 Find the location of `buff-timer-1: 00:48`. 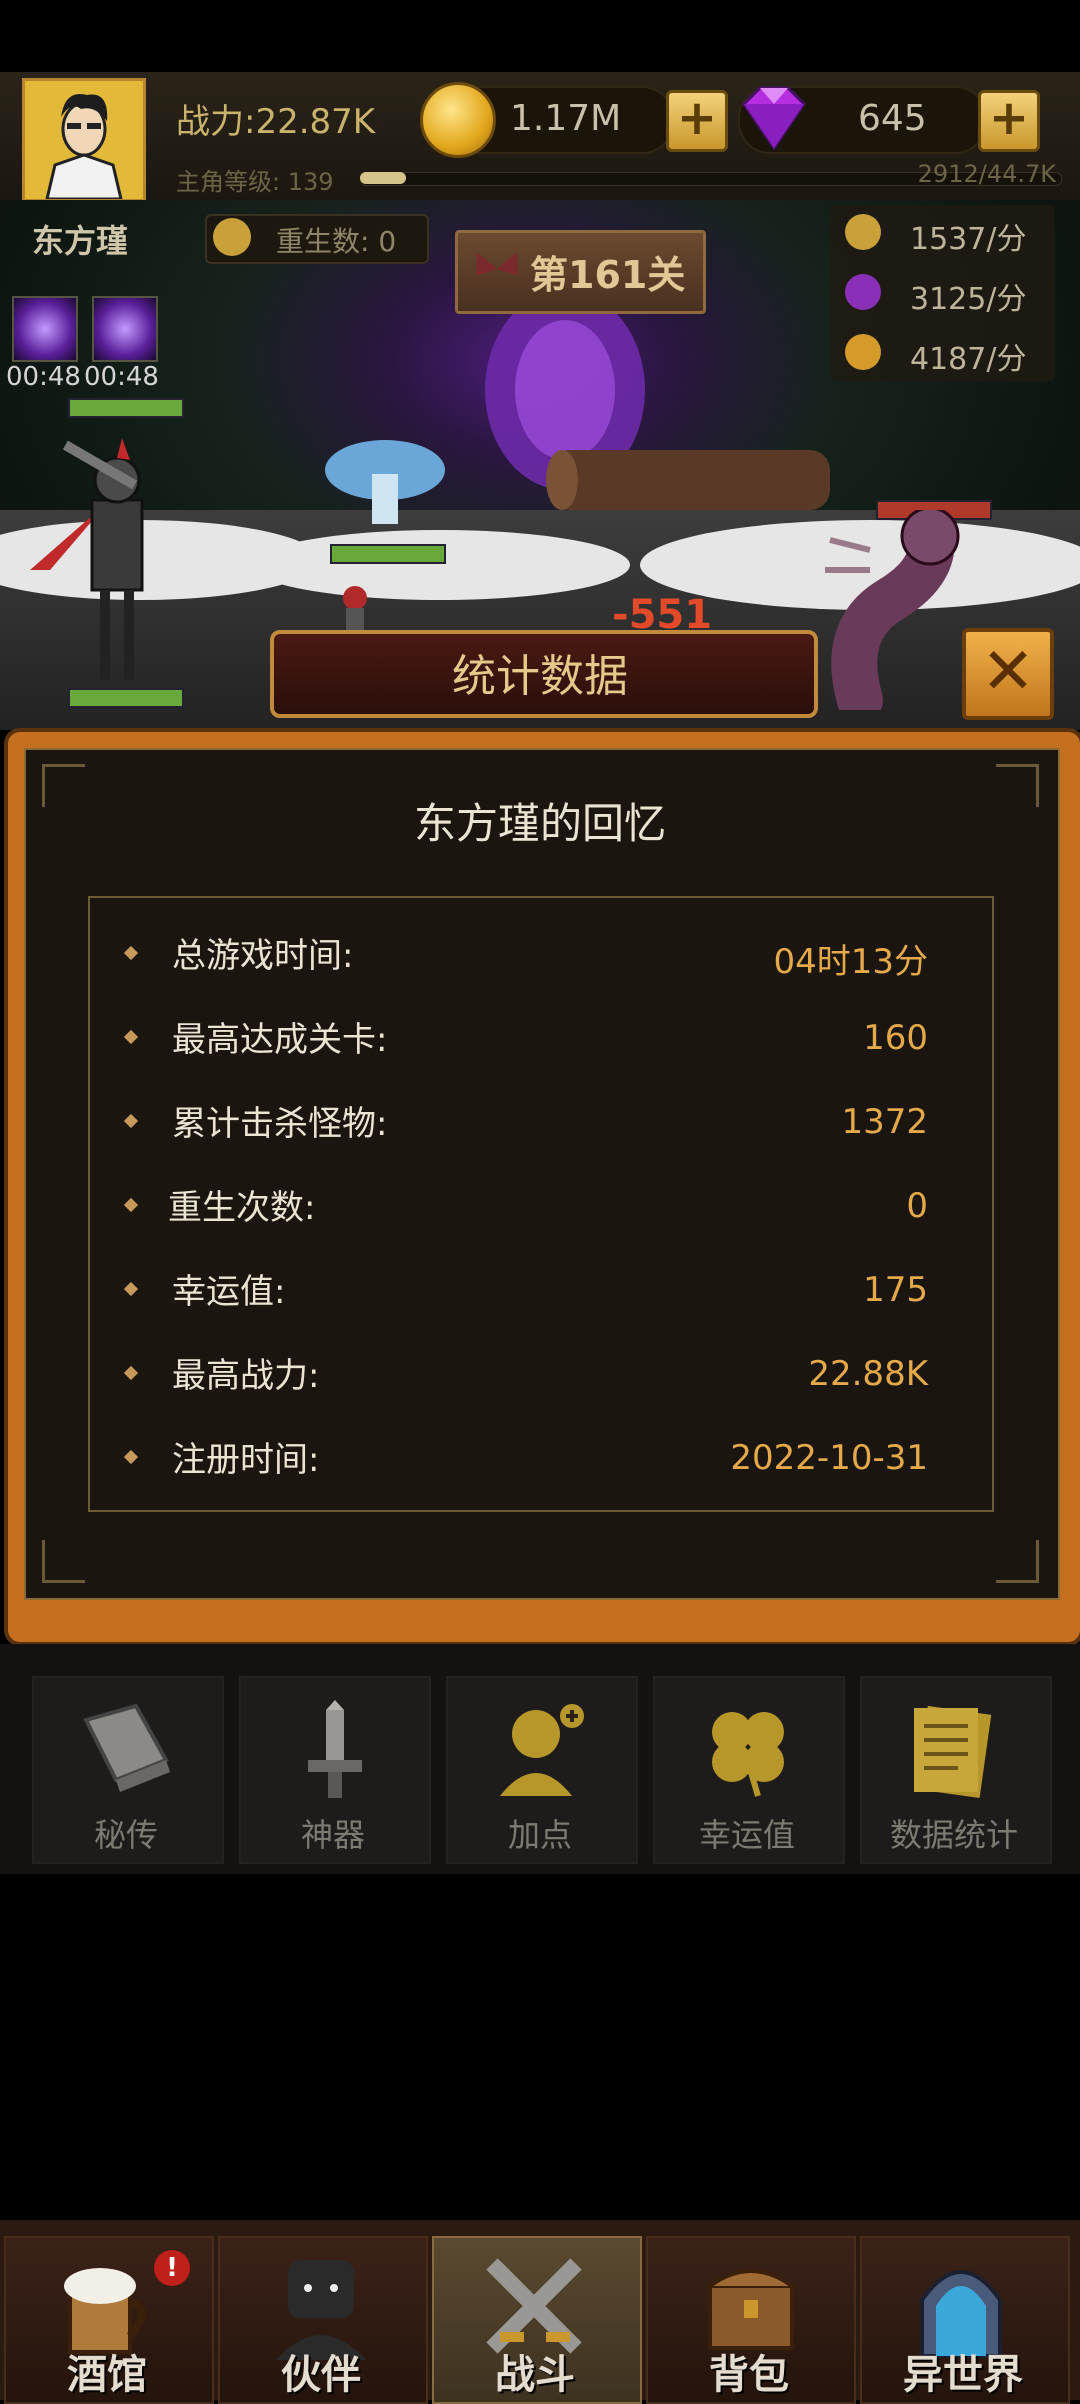

buff-timer-1: 00:48 is located at coordinates (43, 377).